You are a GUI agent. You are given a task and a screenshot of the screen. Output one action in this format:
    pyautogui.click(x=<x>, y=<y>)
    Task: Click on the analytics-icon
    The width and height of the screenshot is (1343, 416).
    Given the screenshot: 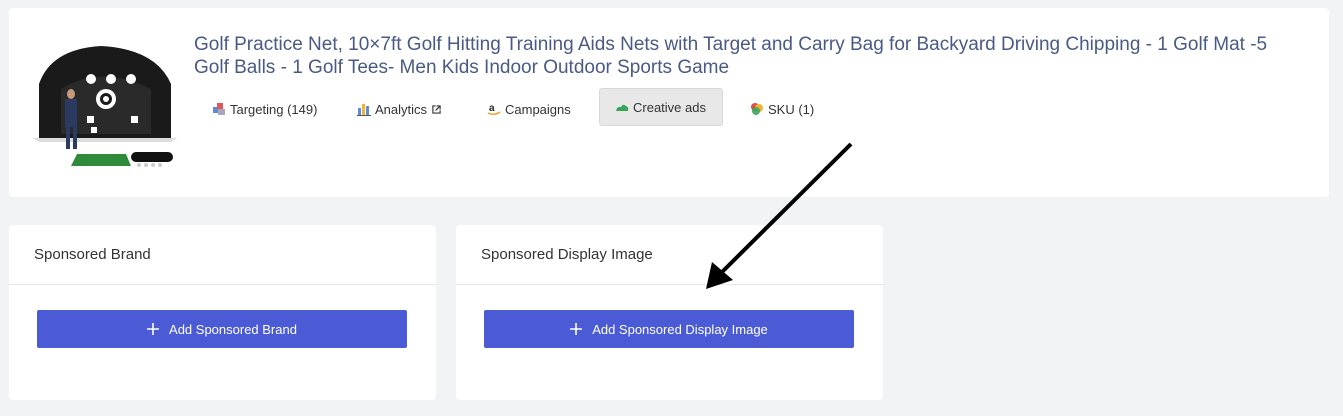 What is the action you would take?
    pyautogui.click(x=364, y=110)
    